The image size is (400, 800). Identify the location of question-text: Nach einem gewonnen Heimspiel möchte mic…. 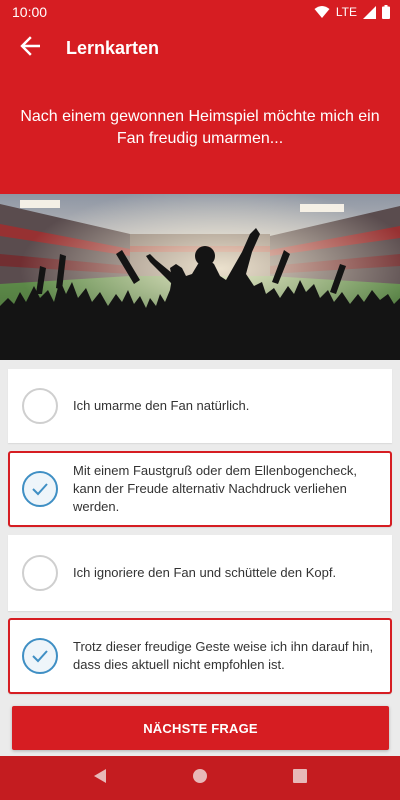
(200, 127).